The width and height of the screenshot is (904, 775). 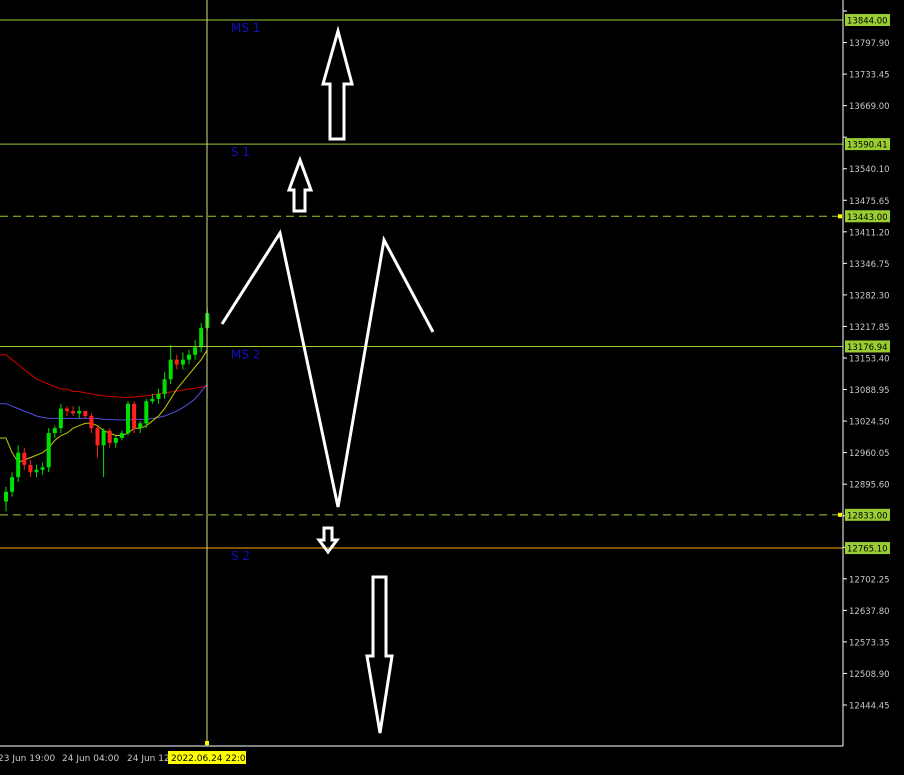 I want to click on price-tick-label: 13088.95, so click(x=869, y=391).